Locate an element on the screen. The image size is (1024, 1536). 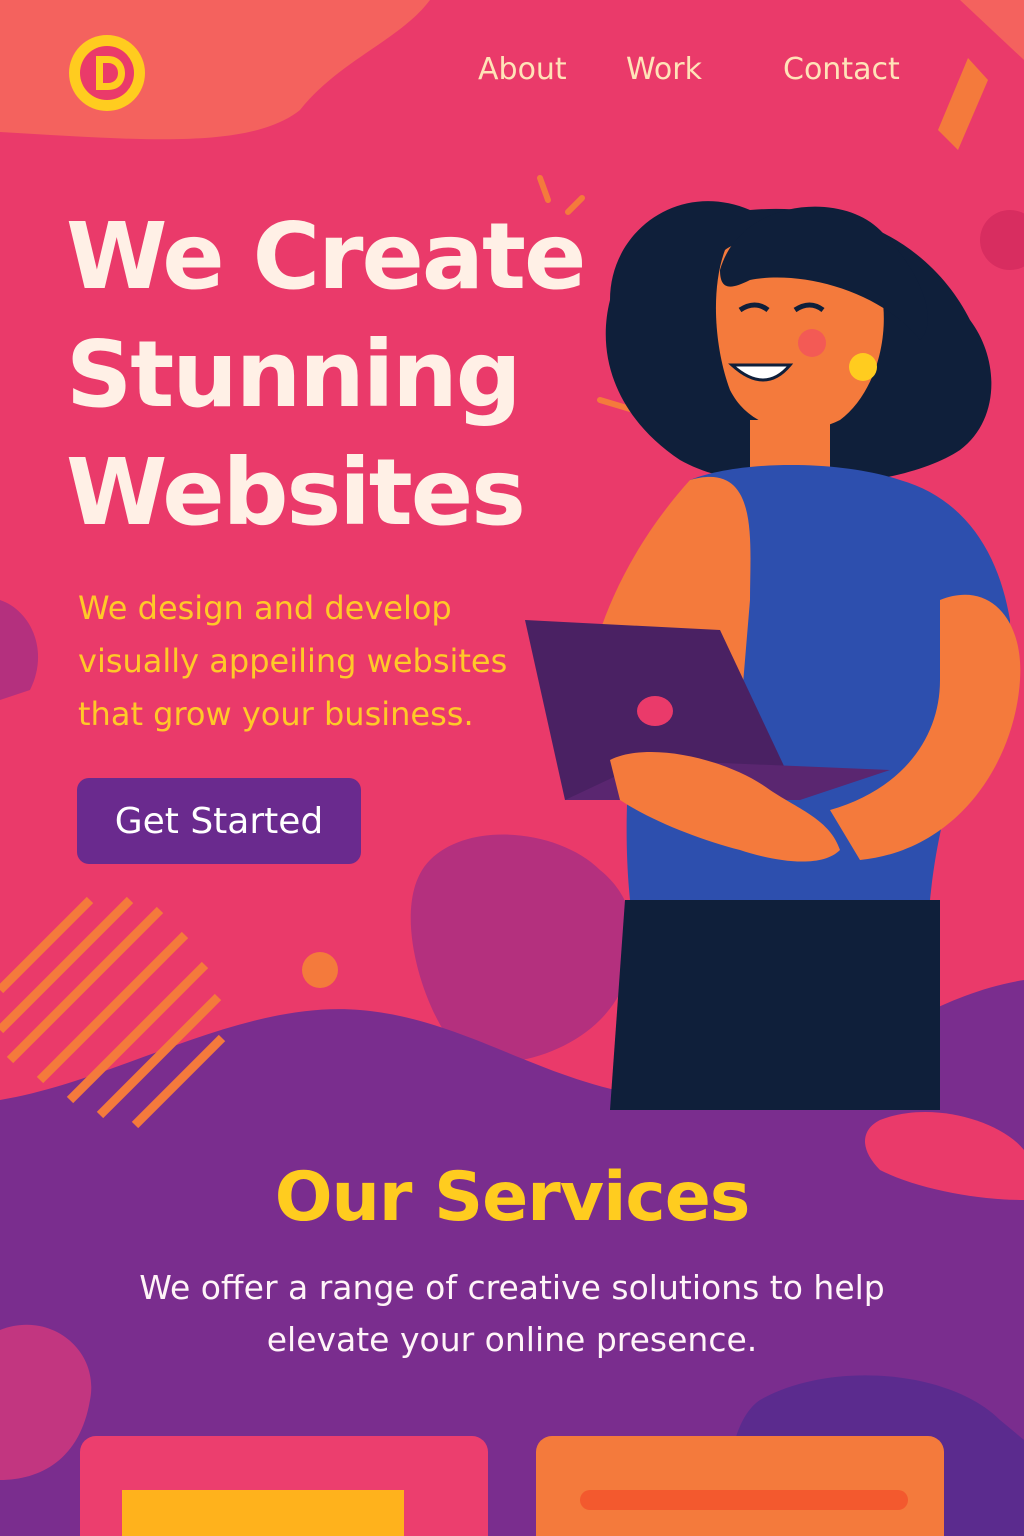
hero-title: We Create Stunning Websites is located at coordinates (346, 375).